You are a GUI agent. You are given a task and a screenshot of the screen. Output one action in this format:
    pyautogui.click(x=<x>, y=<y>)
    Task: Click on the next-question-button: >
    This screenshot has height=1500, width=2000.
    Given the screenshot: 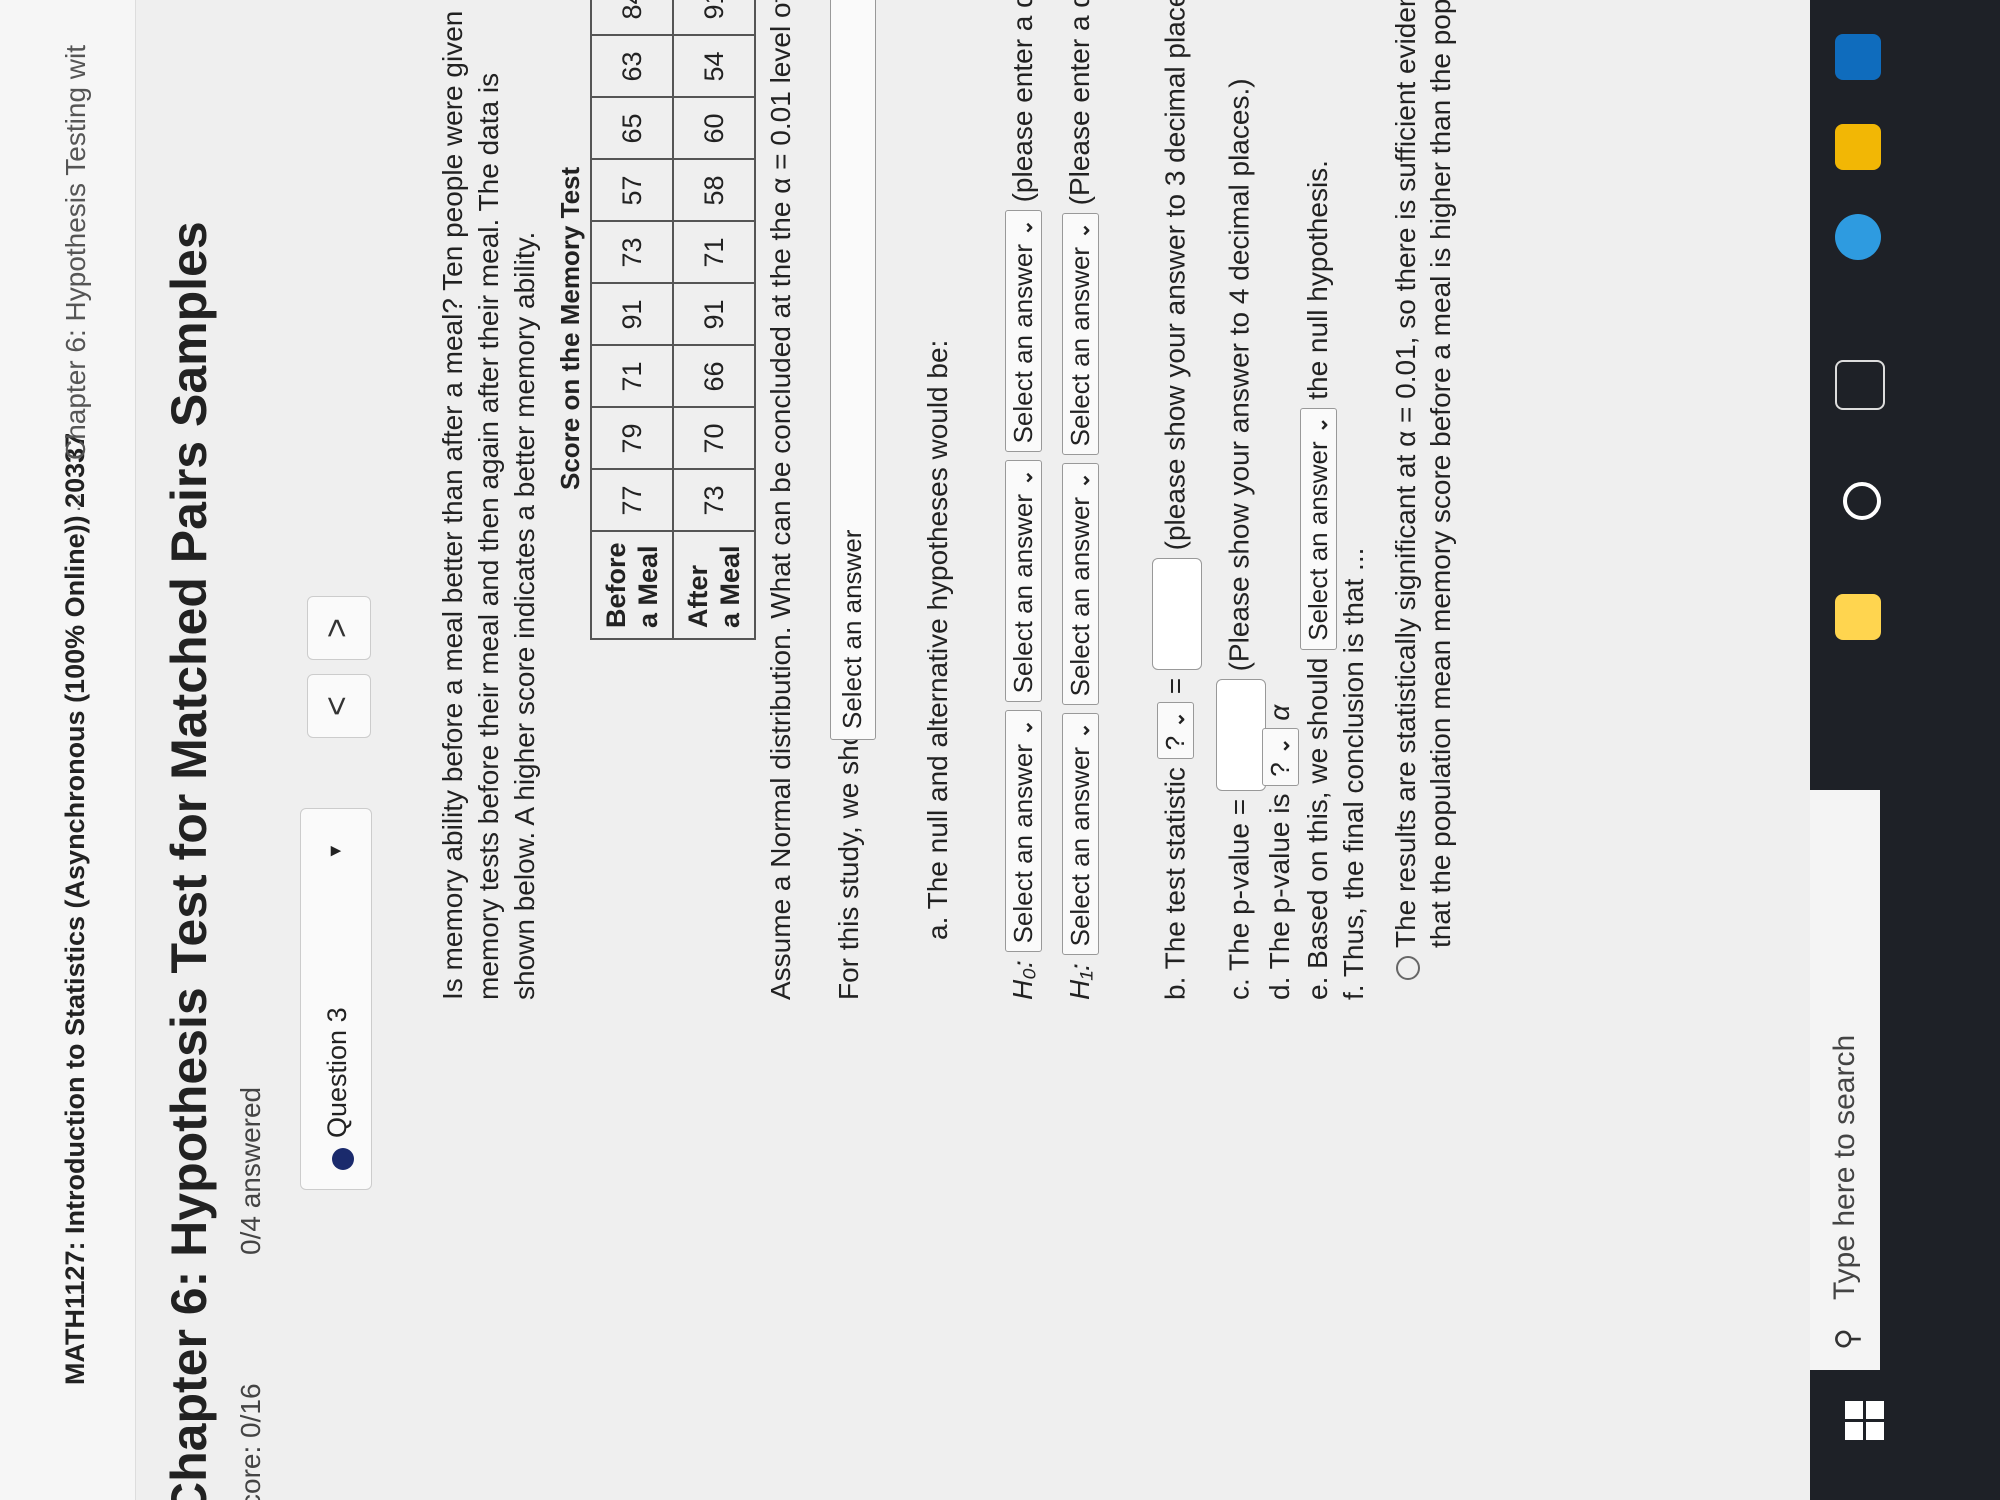 What is the action you would take?
    pyautogui.click(x=339, y=628)
    